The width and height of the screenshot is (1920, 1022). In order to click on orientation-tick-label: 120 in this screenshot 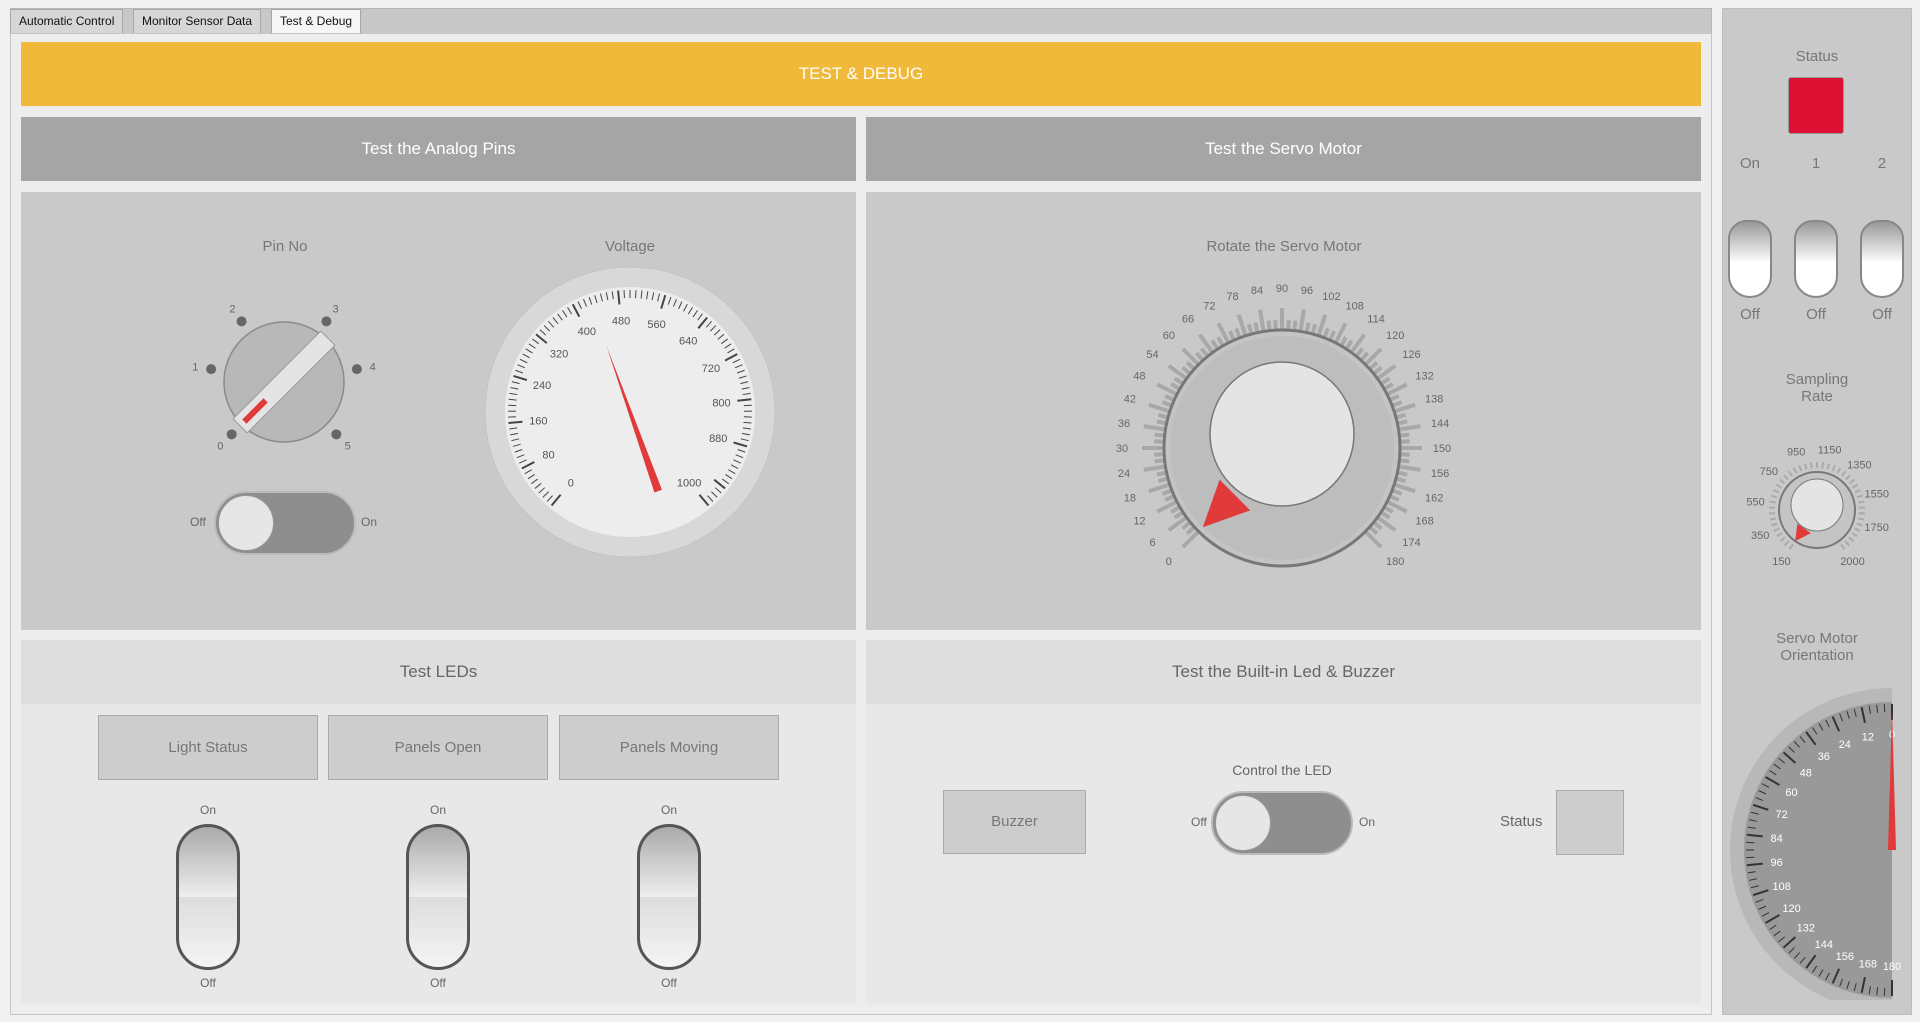, I will do `click(1791, 909)`.